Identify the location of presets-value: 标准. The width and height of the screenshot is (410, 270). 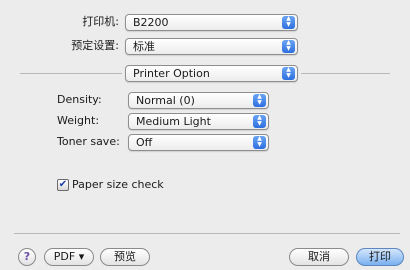
(144, 46).